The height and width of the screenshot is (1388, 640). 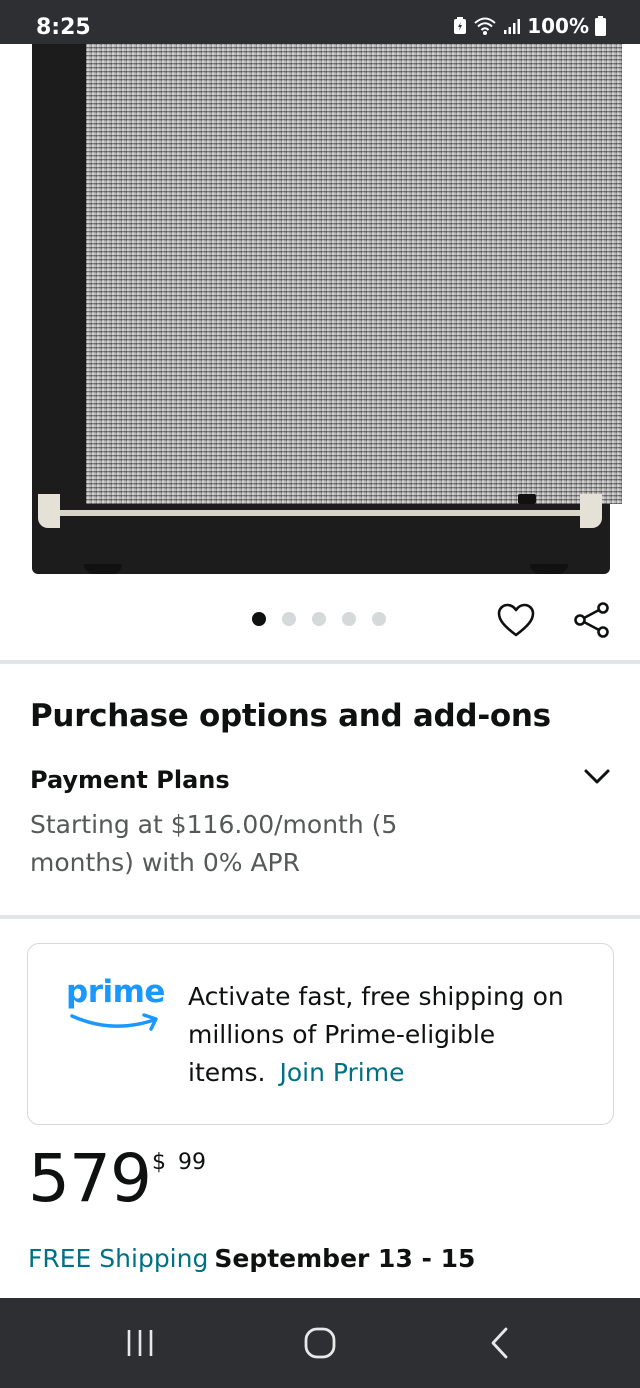 I want to click on wishlist-button, so click(x=516, y=620).